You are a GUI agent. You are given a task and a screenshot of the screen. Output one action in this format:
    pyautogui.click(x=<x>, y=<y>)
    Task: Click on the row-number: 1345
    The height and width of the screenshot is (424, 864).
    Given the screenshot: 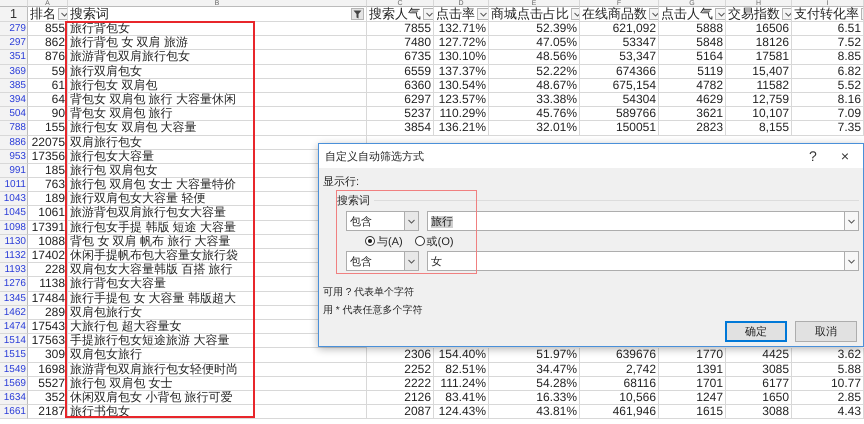 What is the action you would take?
    pyautogui.click(x=14, y=299)
    